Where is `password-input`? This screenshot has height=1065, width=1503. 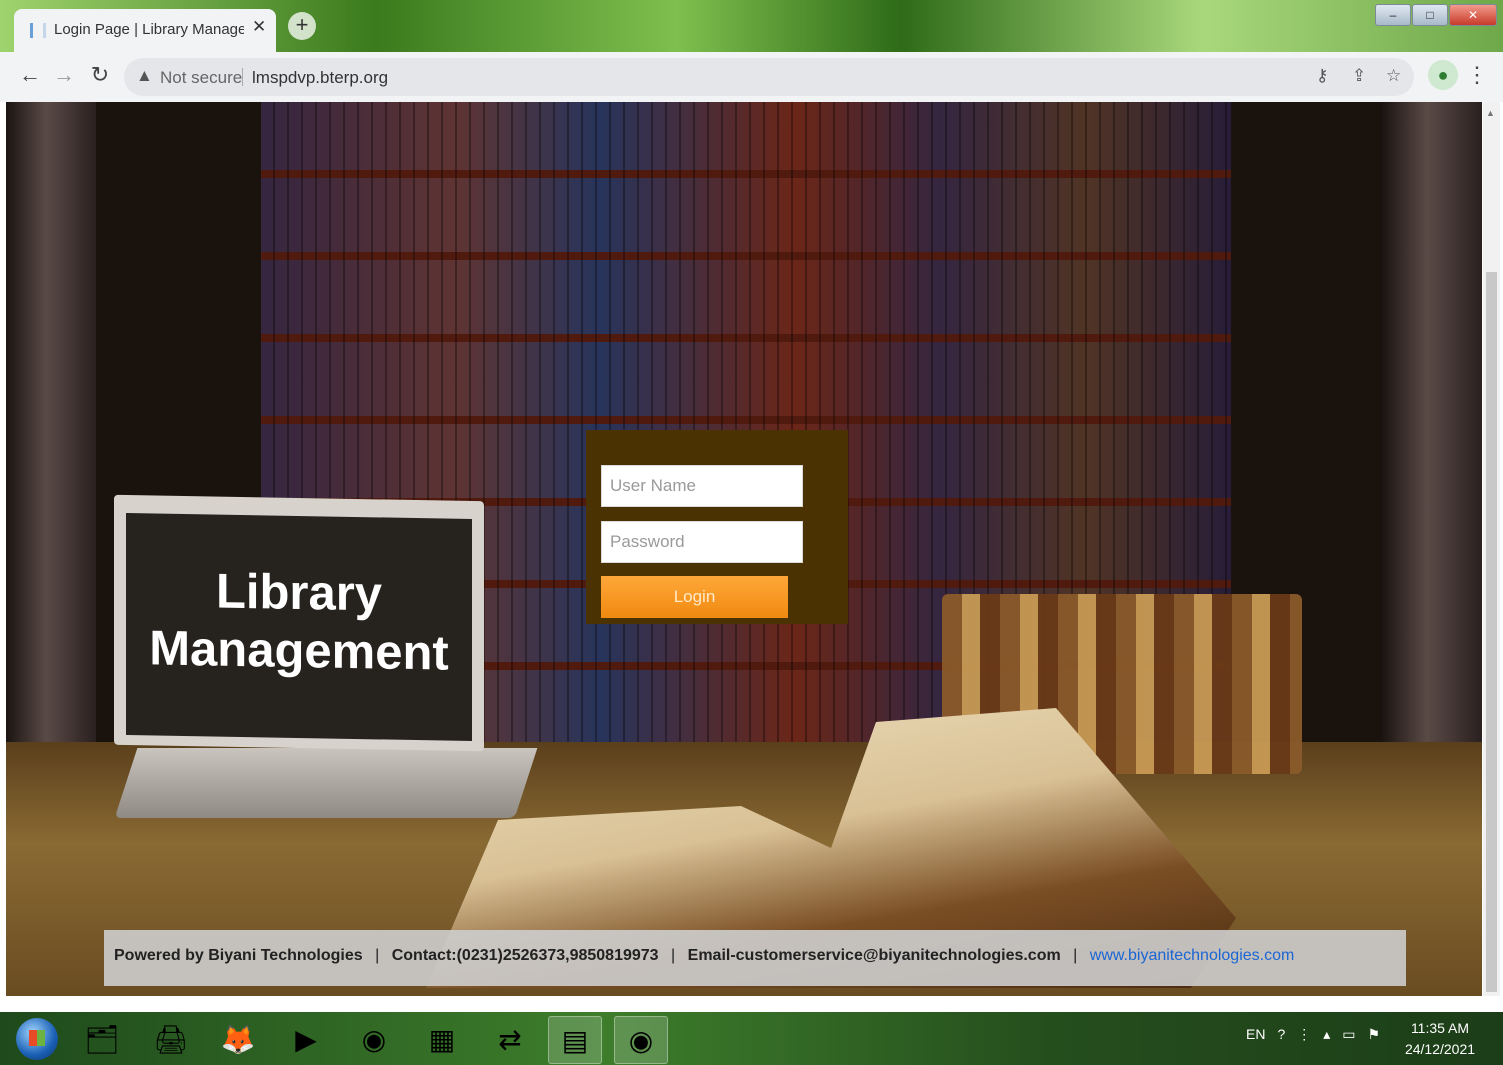 password-input is located at coordinates (702, 542).